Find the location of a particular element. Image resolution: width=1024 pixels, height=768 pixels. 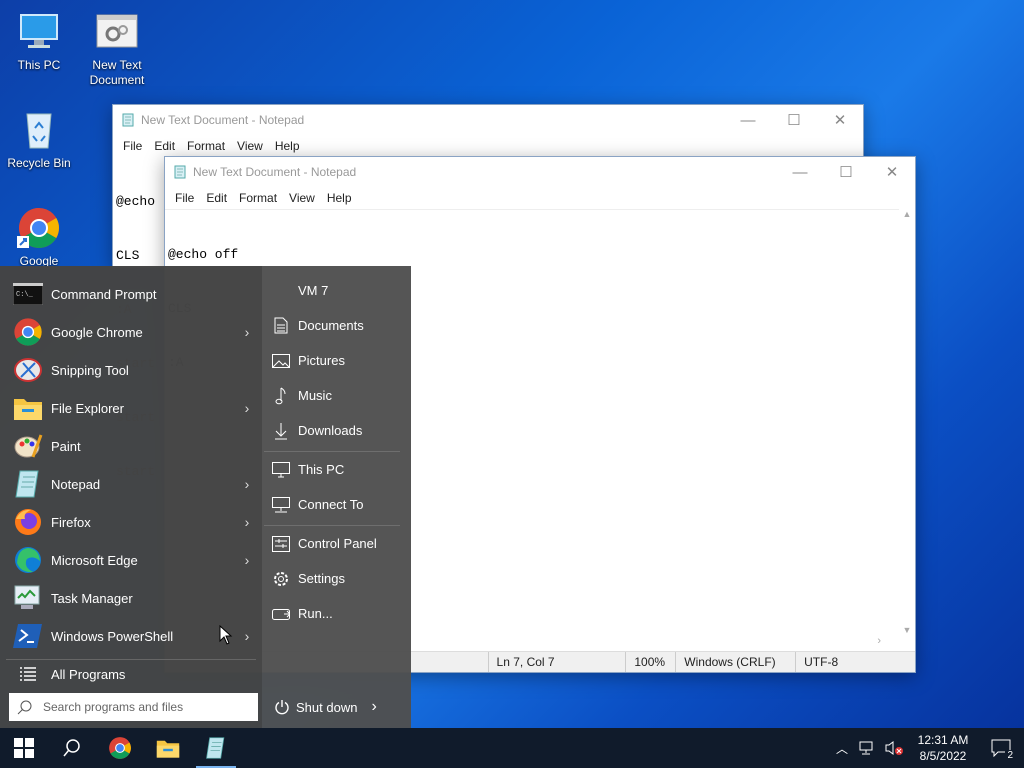

desktop-icon-this-pc: This PC is located at coordinates (39, 41).